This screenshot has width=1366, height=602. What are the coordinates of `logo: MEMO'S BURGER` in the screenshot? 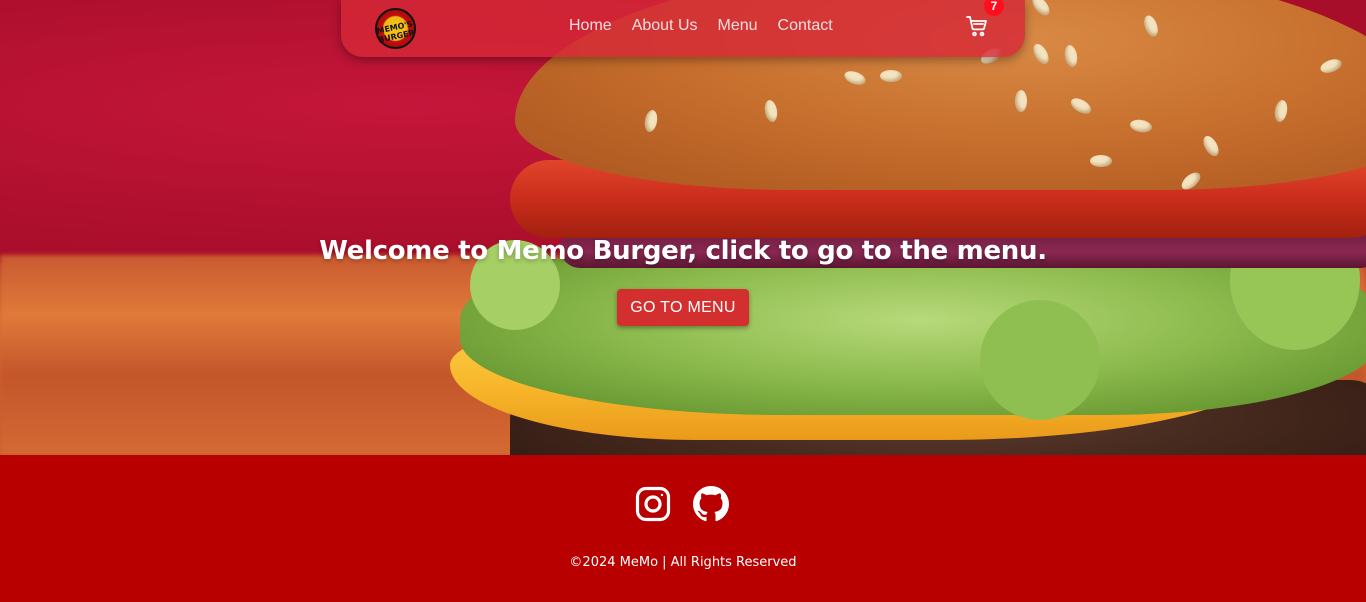 It's located at (395, 28).